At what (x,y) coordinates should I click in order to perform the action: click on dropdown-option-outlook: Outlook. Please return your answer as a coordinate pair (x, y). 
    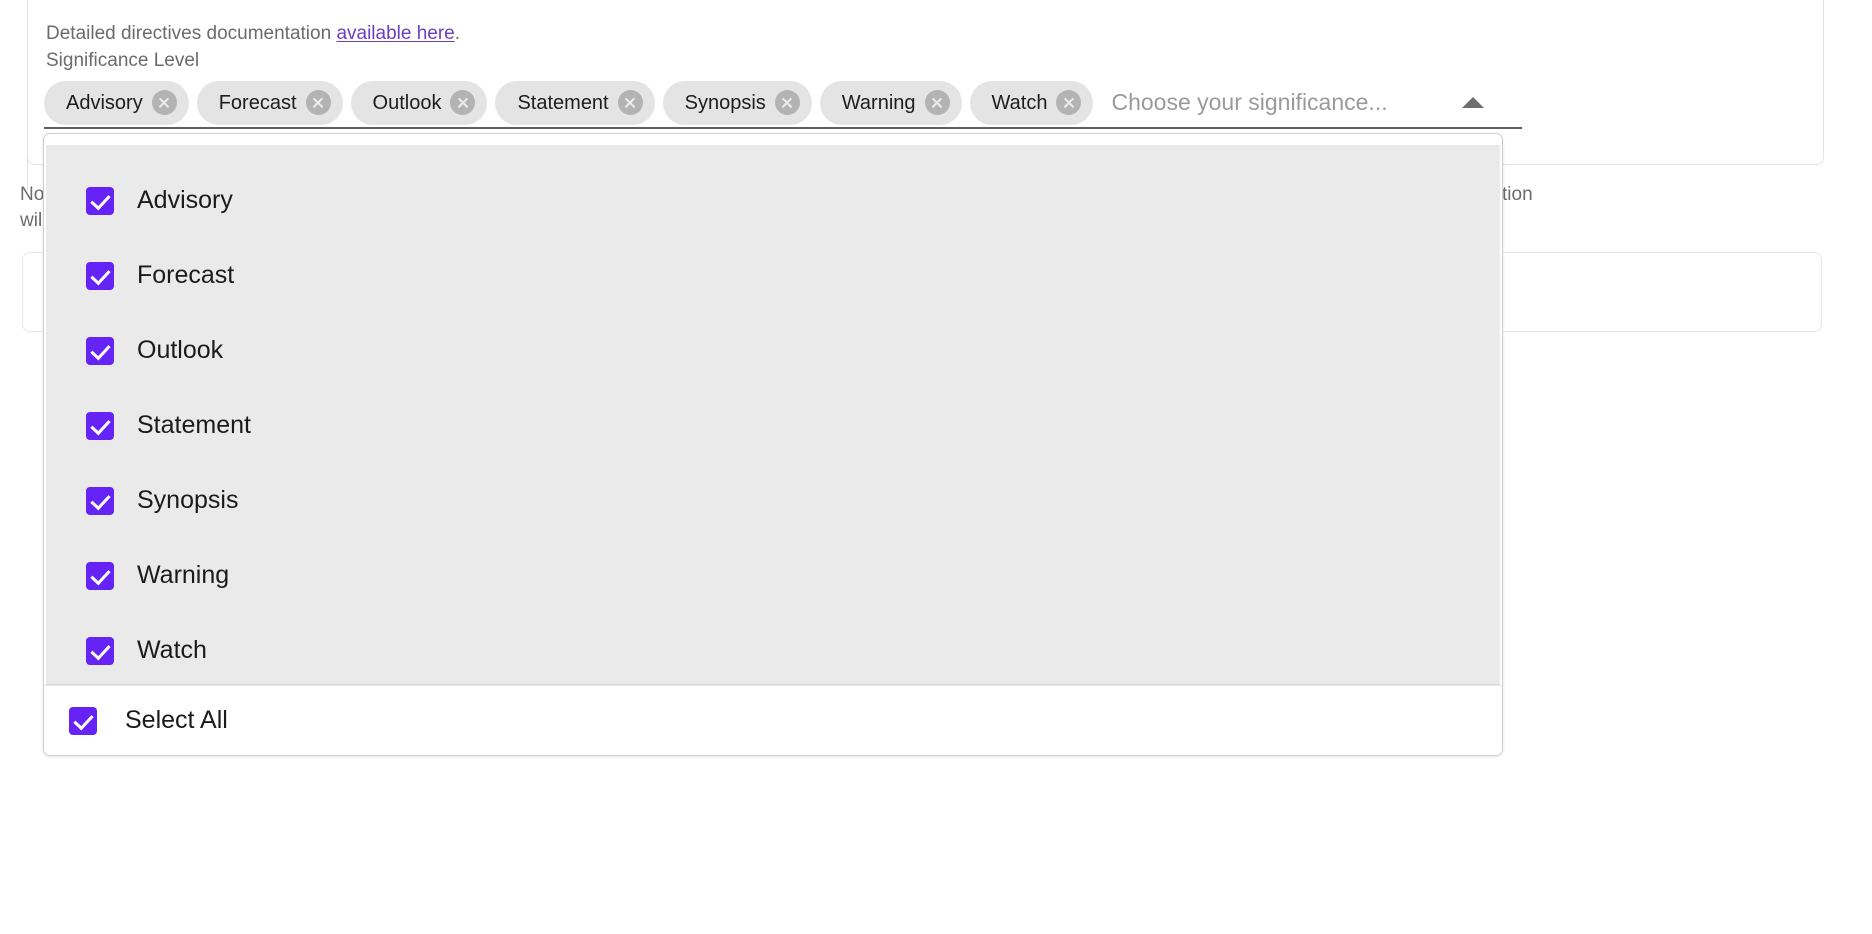
    Looking at the image, I should click on (773, 350).